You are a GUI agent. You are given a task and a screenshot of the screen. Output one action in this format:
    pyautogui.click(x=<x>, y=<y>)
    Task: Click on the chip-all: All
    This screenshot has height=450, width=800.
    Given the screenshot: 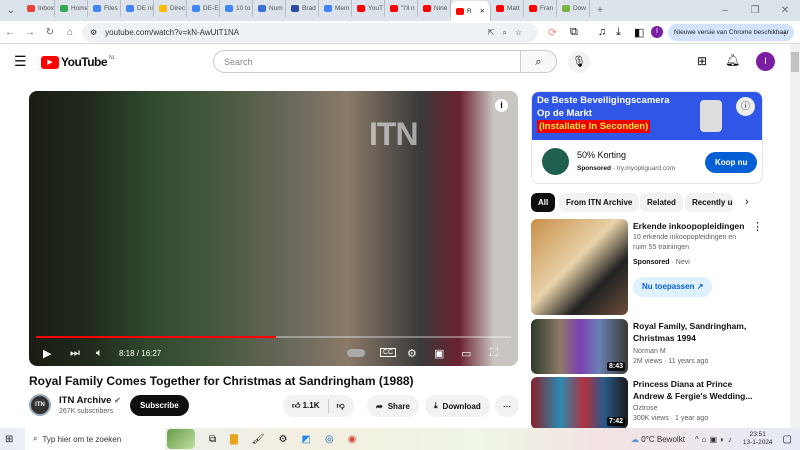 What is the action you would take?
    pyautogui.click(x=543, y=202)
    